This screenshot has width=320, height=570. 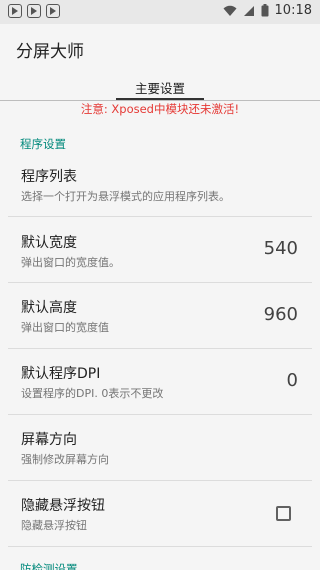 What do you see at coordinates (292, 380) in the screenshot?
I see `pref-value: 0` at bounding box center [292, 380].